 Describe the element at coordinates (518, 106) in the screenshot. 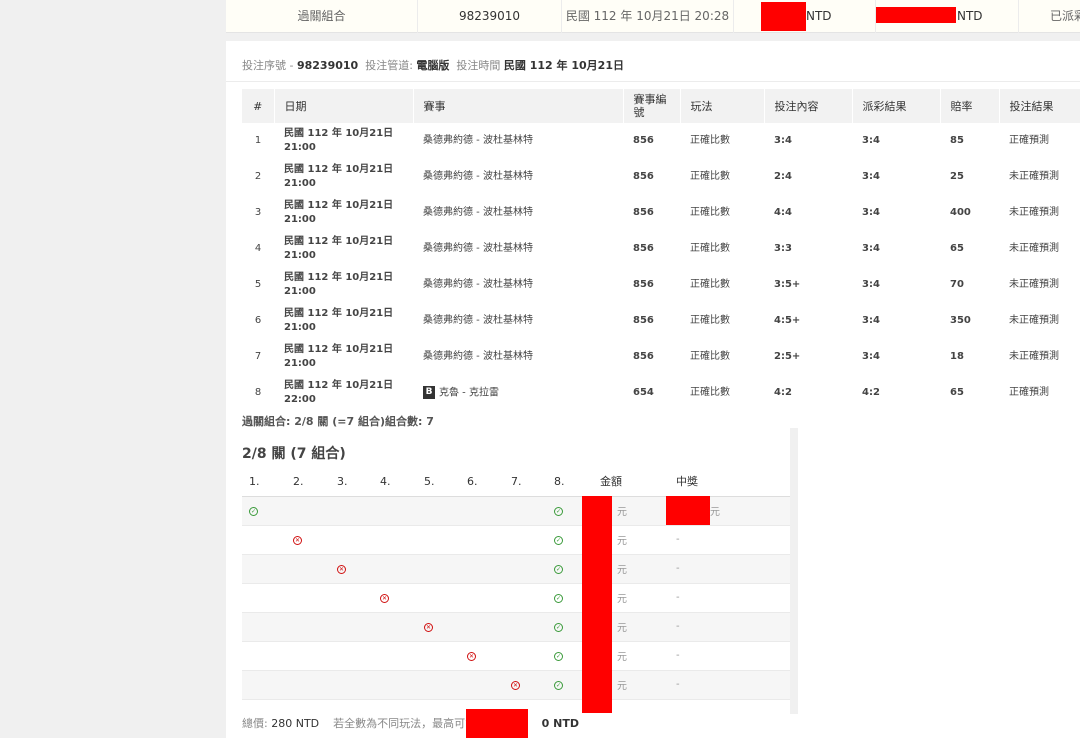

I see `col-header: 賽事` at that location.